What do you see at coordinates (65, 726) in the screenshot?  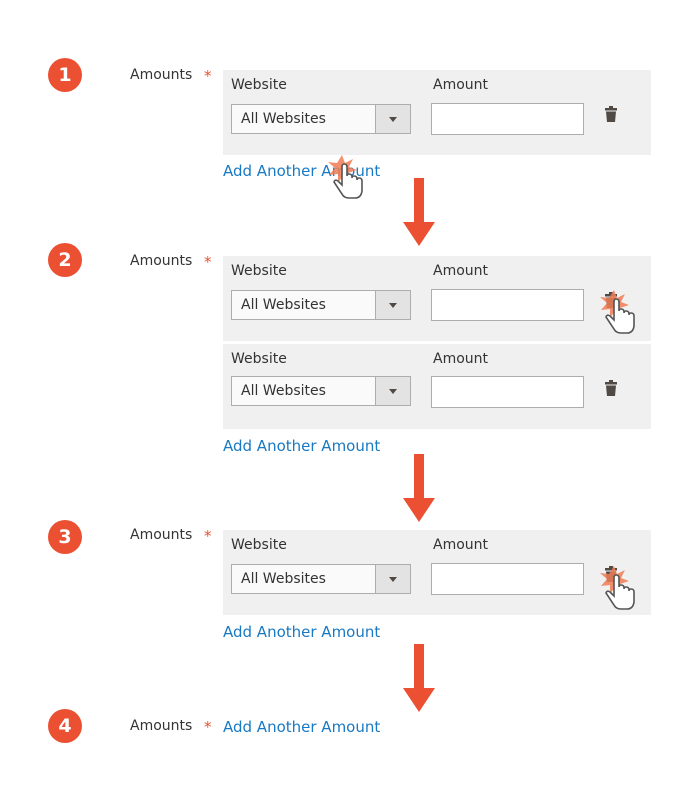 I see `step-badge: 4` at bounding box center [65, 726].